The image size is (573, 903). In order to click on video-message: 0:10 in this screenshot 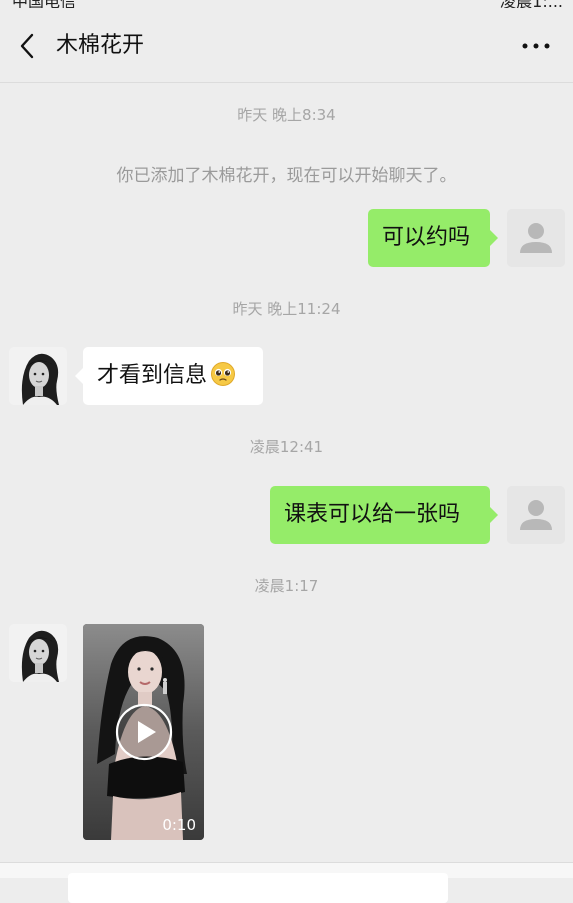, I will do `click(143, 732)`.